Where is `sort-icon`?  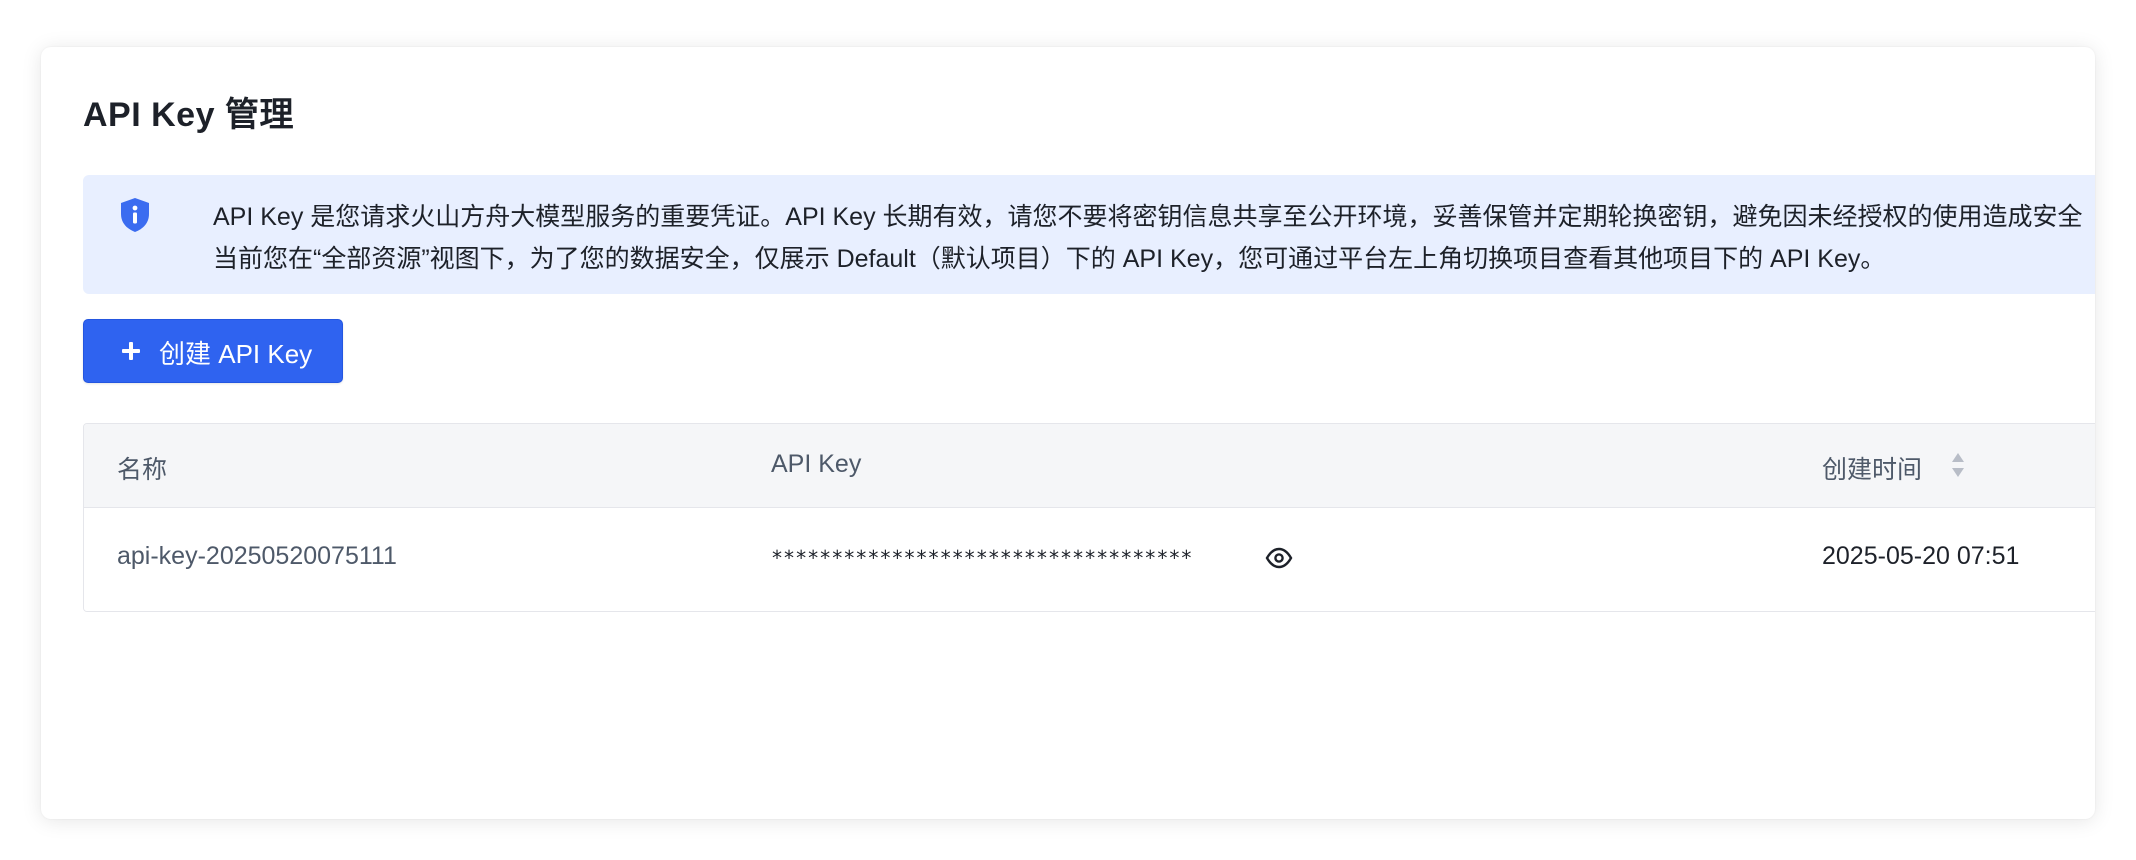
sort-icon is located at coordinates (1958, 465).